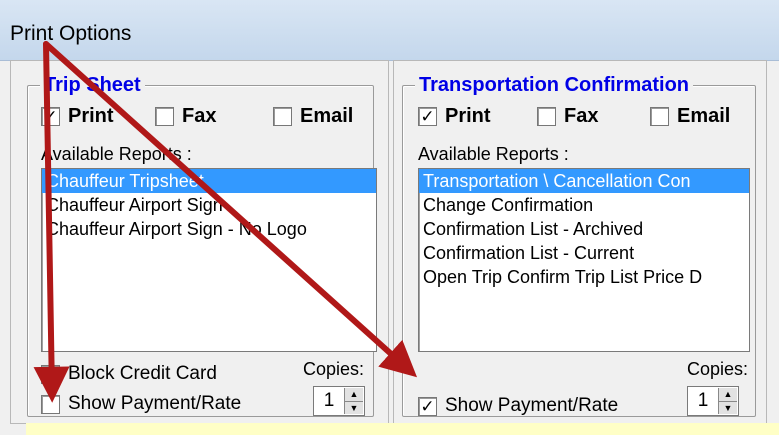 The width and height of the screenshot is (779, 435). What do you see at coordinates (584, 253) in the screenshot?
I see `list-item: Confirmation List - Current` at bounding box center [584, 253].